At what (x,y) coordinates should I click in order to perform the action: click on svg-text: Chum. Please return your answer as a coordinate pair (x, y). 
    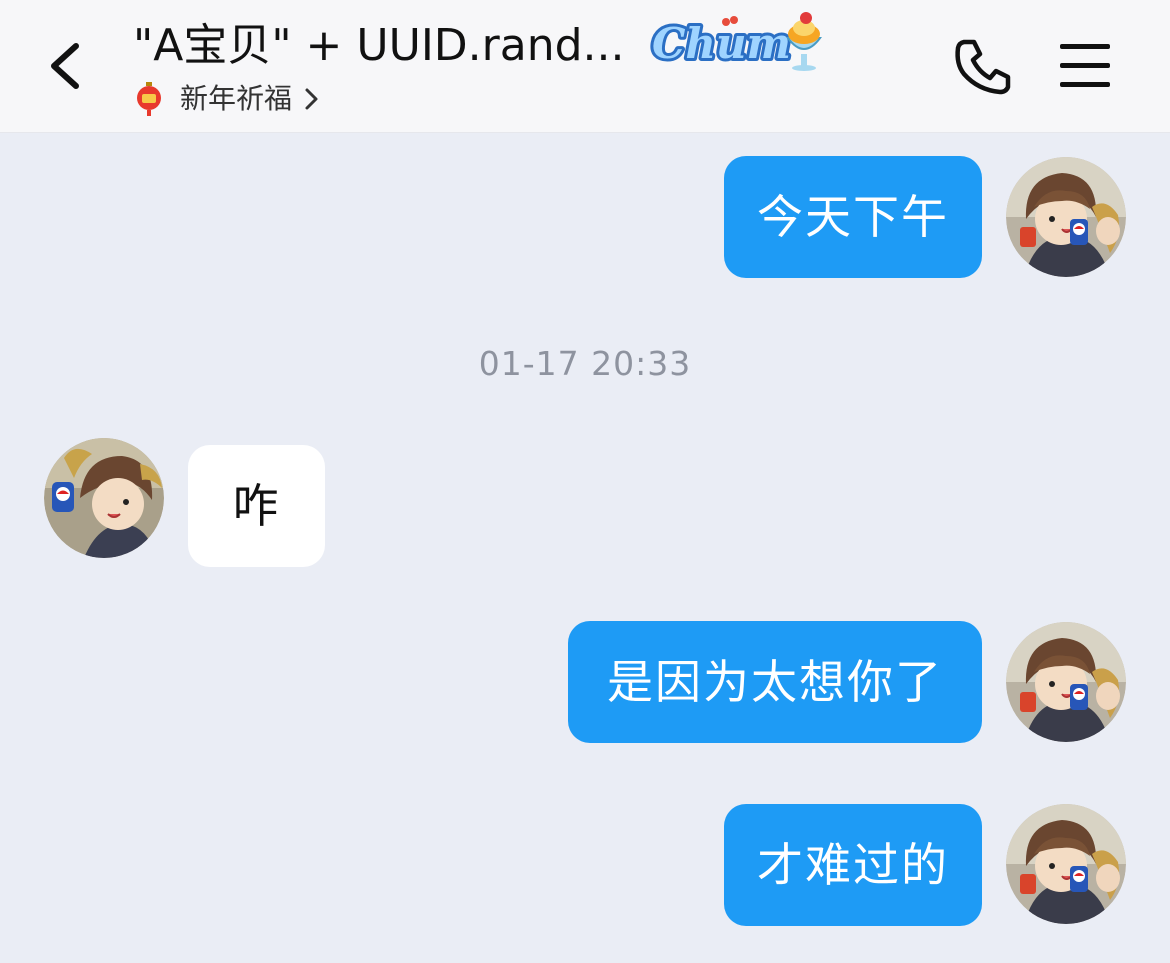
    Looking at the image, I should click on (721, 43).